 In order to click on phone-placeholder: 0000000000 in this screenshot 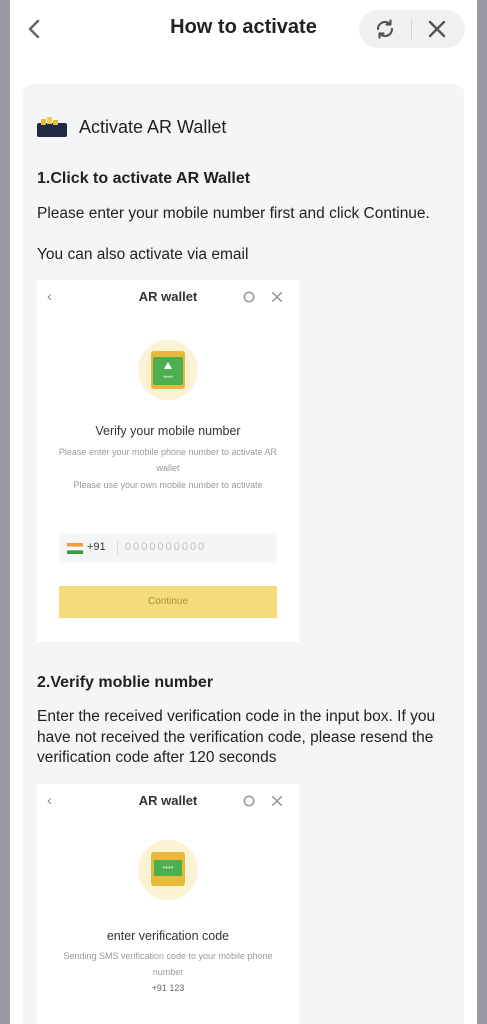, I will do `click(166, 547)`.